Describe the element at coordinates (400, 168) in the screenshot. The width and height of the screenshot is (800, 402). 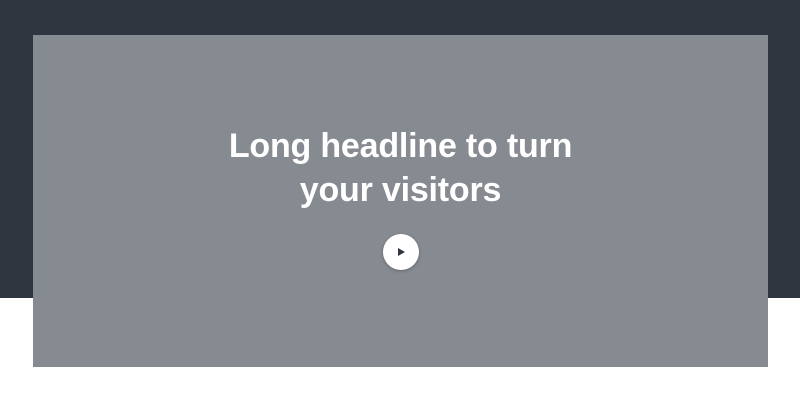
I see `hero-headline: Long headline to turn your visitors` at that location.